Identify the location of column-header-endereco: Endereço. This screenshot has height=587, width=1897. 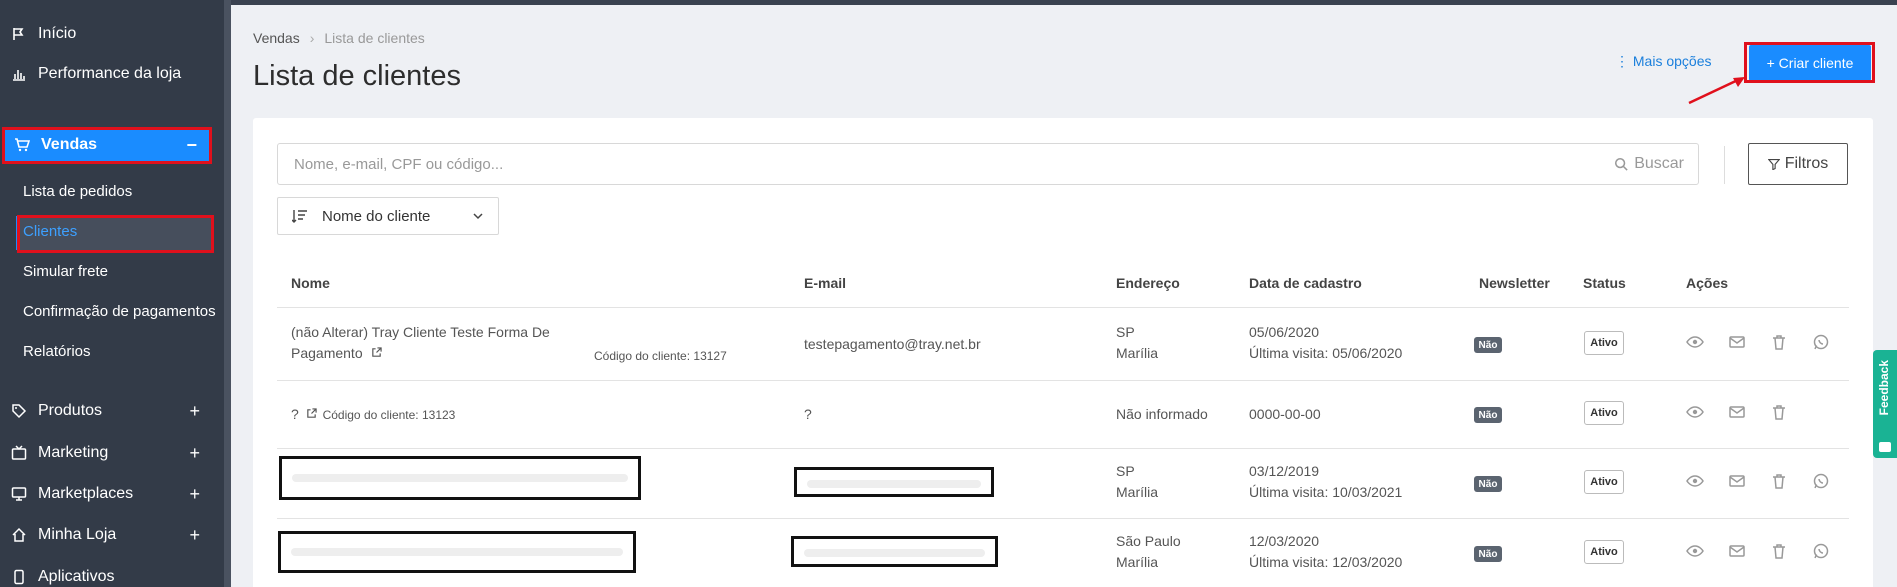
(1148, 283).